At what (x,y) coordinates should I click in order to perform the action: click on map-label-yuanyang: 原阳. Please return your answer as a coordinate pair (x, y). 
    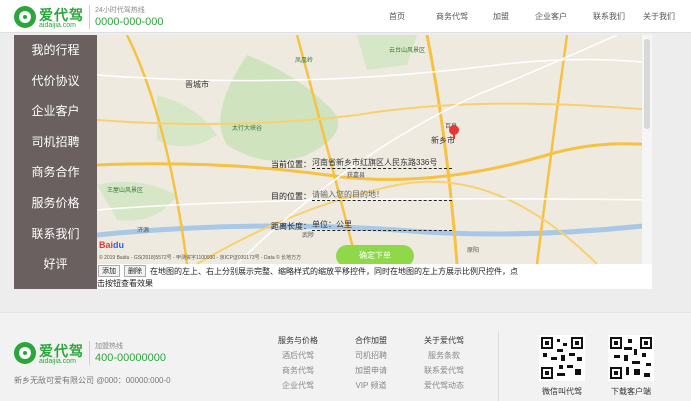
    Looking at the image, I should click on (473, 251).